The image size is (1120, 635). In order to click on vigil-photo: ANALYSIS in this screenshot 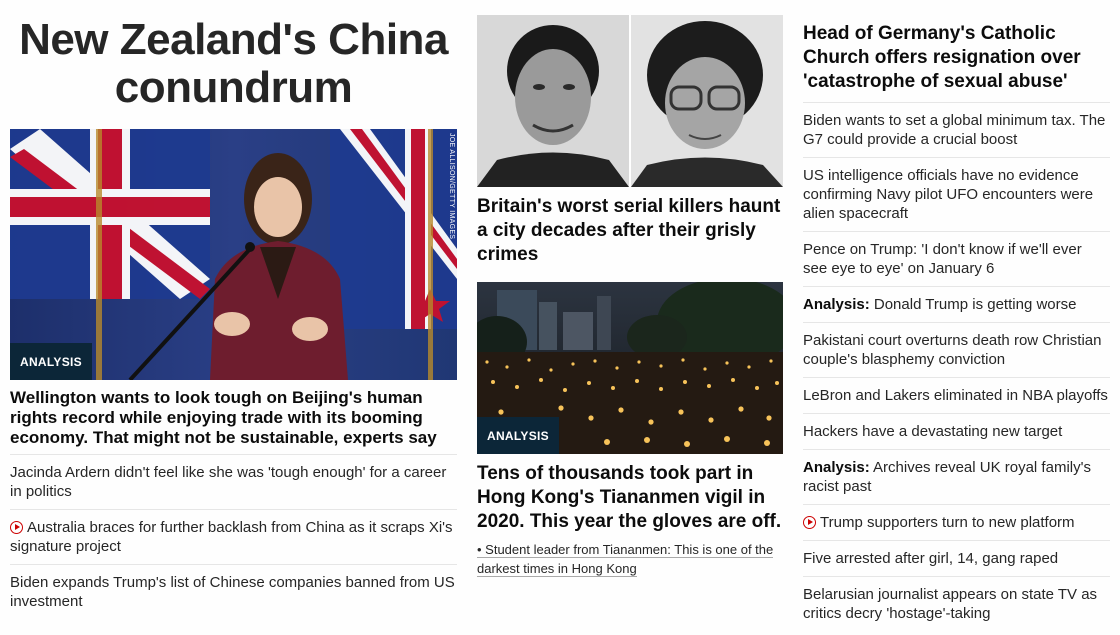, I will do `click(630, 368)`.